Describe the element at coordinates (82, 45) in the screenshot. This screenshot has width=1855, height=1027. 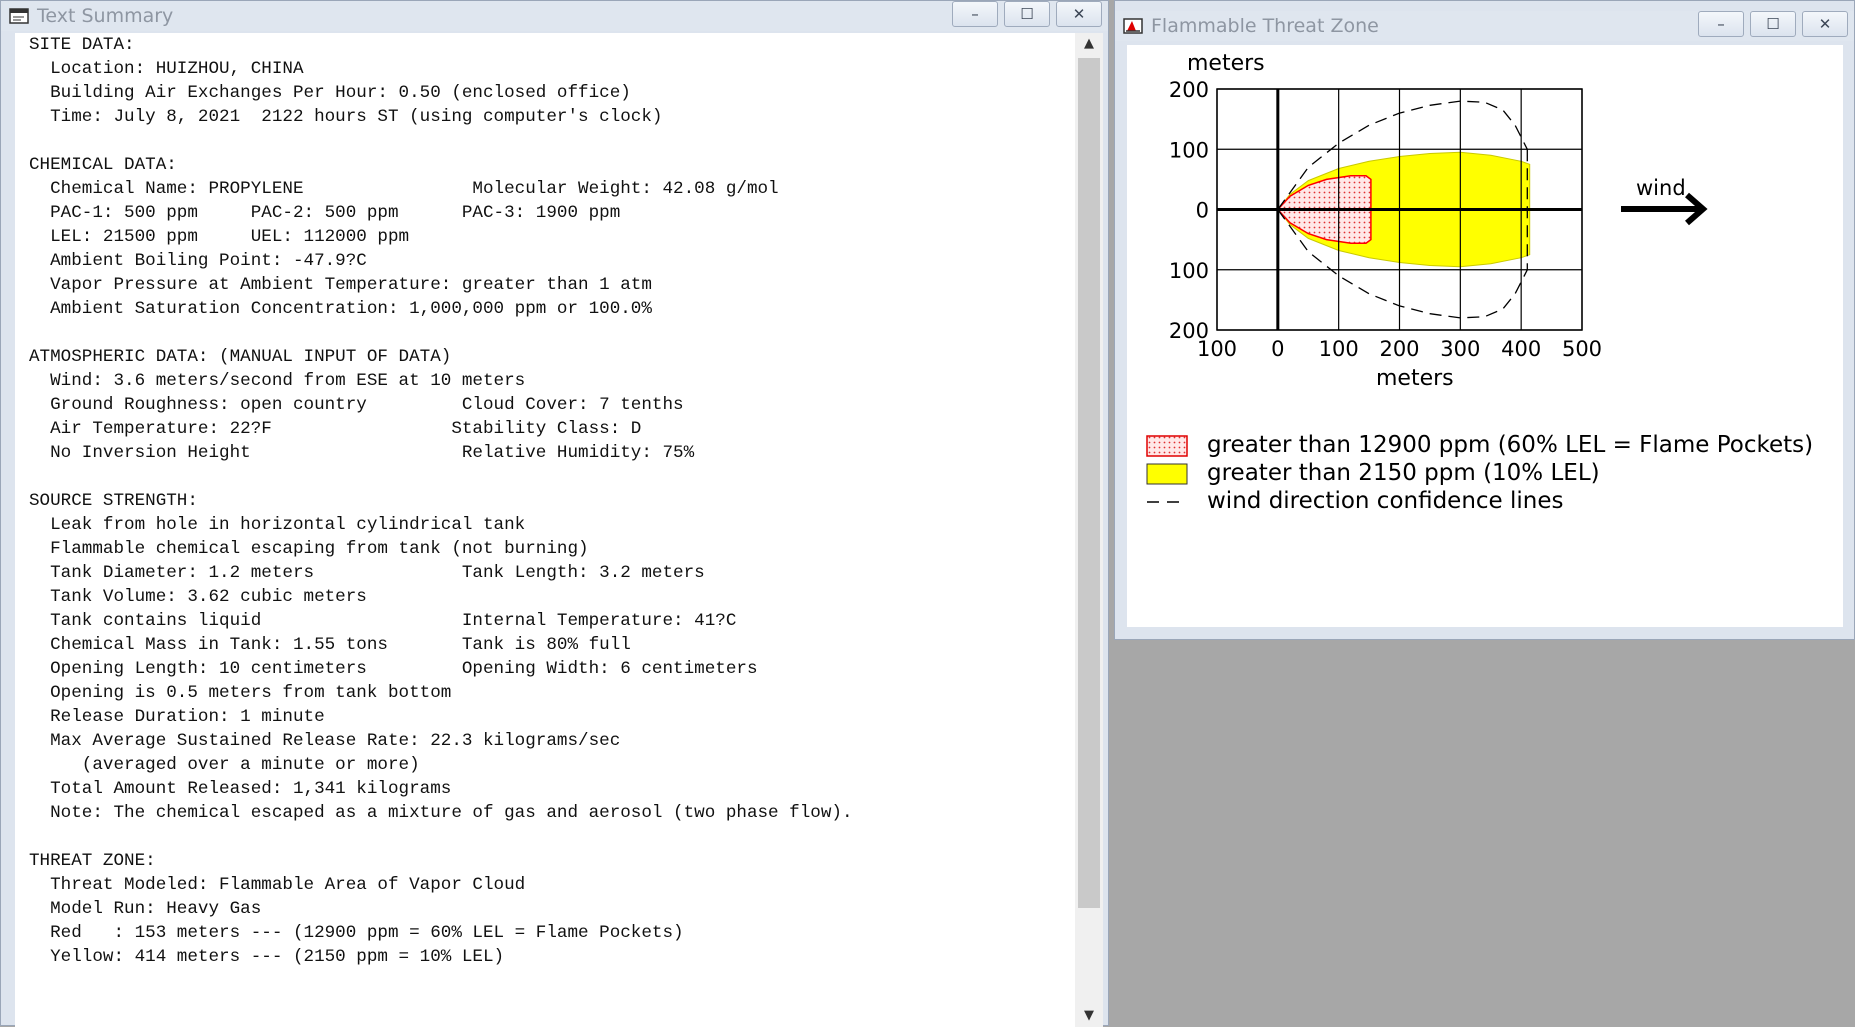
I see `section-heading-site-data: SITE DATA:` at that location.